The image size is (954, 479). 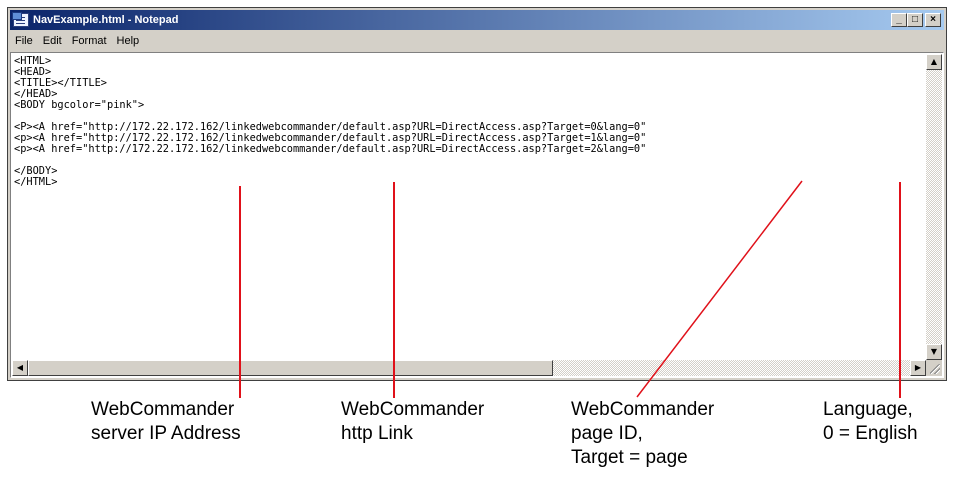 I want to click on scroll-left-icon: ◀, so click(x=20, y=368).